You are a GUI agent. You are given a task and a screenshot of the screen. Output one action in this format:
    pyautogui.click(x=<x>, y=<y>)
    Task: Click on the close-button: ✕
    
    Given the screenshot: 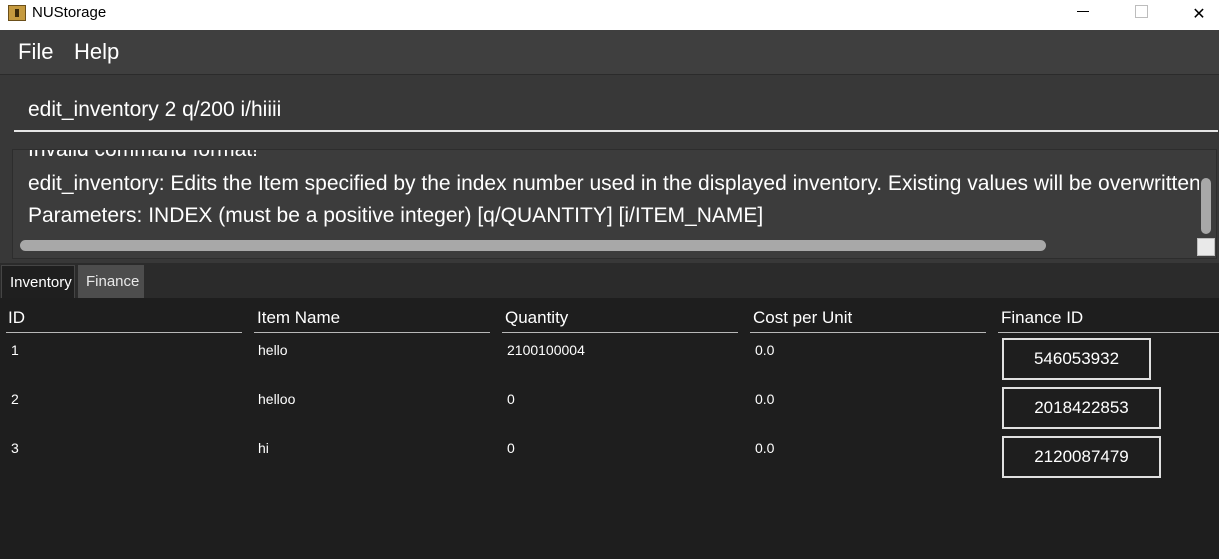 What is the action you would take?
    pyautogui.click(x=1197, y=15)
    